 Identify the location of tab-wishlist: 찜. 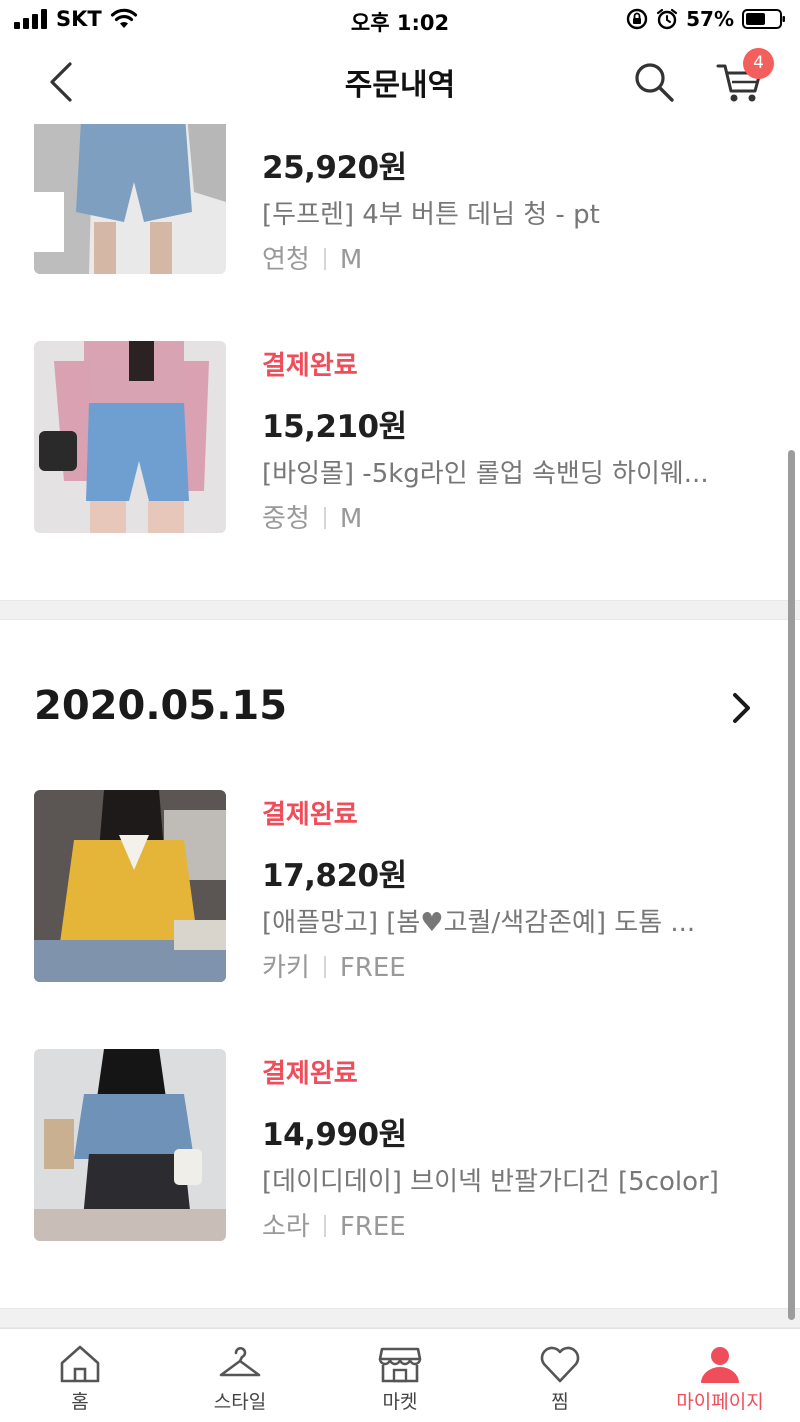
(560, 1375).